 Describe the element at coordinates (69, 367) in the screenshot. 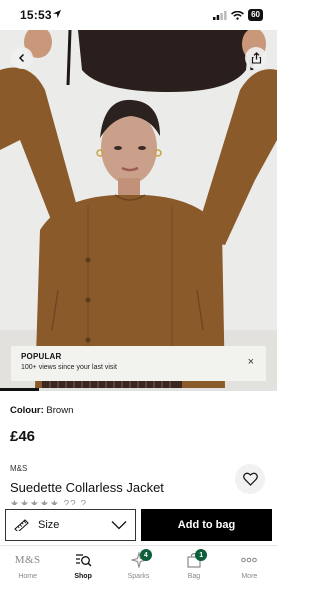

I see `toast-subtitle: 100+ views since your last visit` at that location.